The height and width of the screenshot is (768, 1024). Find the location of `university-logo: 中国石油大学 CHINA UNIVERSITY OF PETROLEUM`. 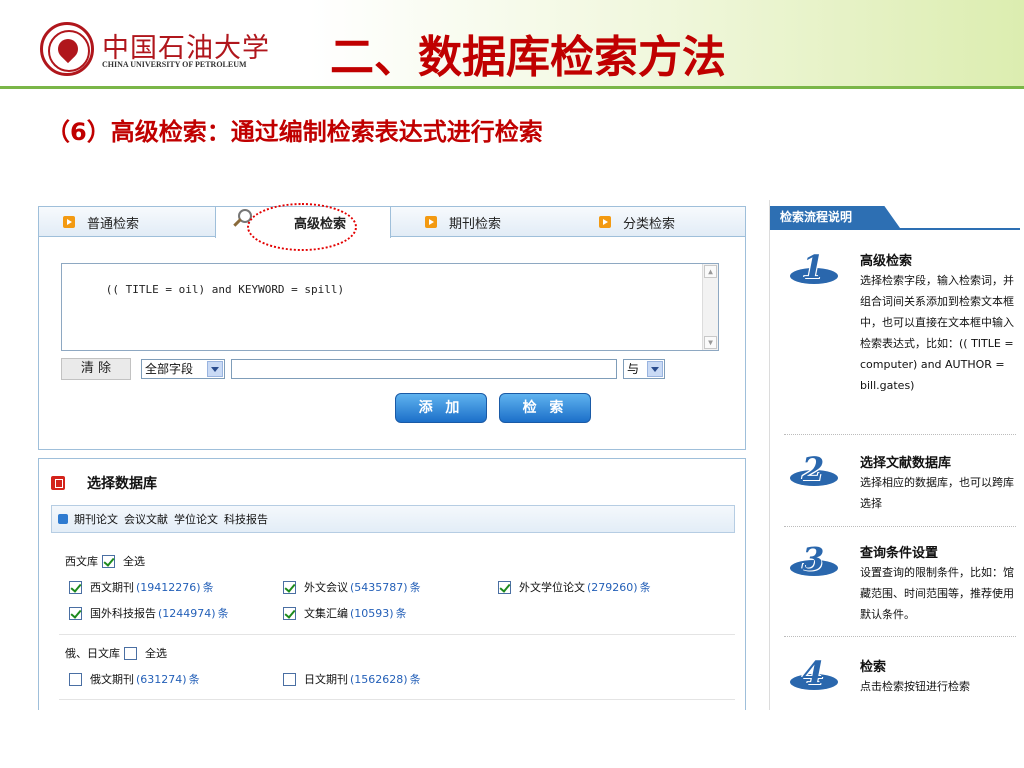

university-logo: 中国石油大学 CHINA UNIVERSITY OF PETROLEUM is located at coordinates (170, 50).